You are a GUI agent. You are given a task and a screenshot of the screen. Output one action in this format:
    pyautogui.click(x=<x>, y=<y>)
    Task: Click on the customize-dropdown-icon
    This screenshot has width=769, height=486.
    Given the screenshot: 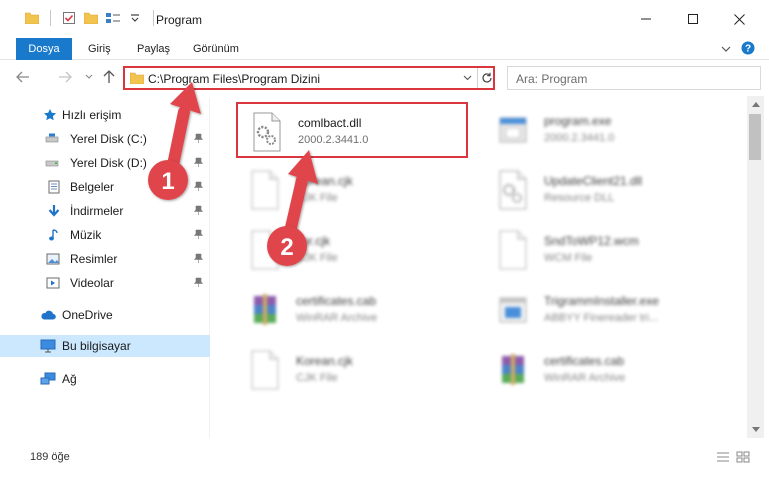 What is the action you would take?
    pyautogui.click(x=135, y=18)
    